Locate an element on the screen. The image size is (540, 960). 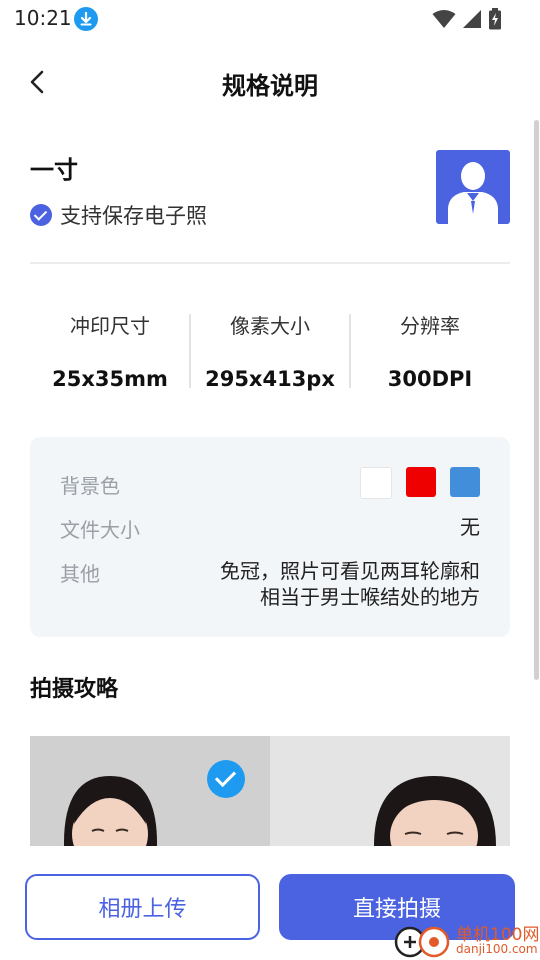
example-photos is located at coordinates (270, 791).